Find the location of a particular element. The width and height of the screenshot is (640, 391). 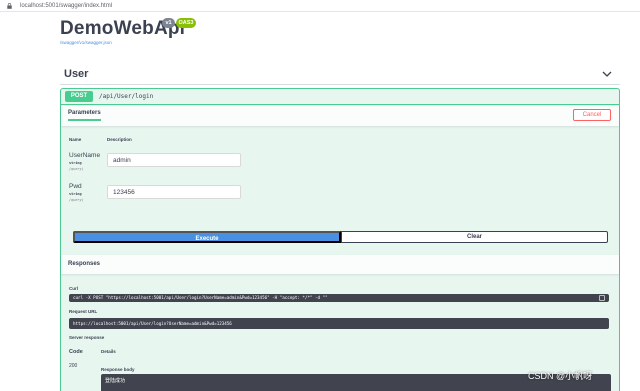

request-url-label: Request URL is located at coordinates (83, 311).